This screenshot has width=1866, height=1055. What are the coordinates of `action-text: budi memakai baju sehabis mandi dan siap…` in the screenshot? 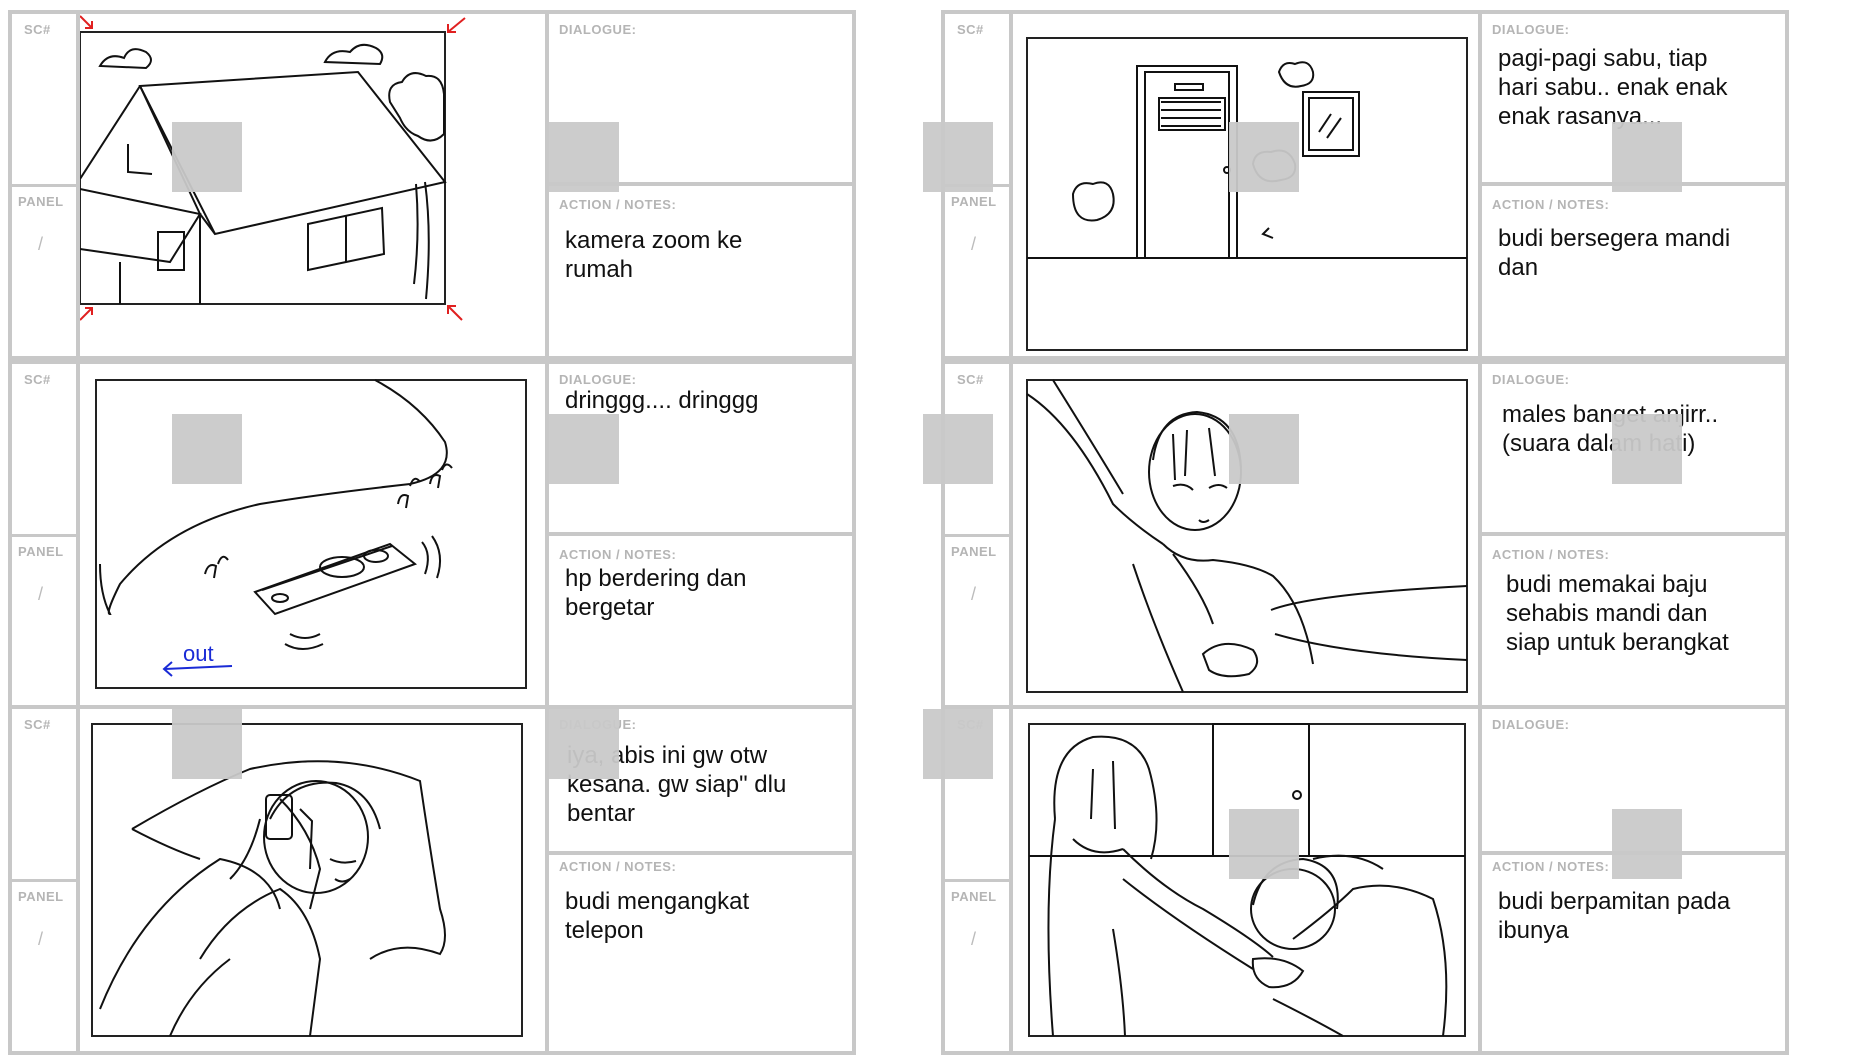 It's located at (1617, 613).